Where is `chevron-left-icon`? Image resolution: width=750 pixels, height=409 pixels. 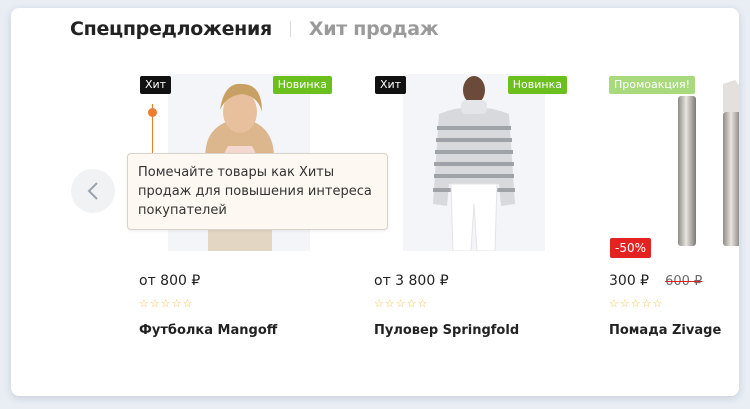 chevron-left-icon is located at coordinates (92, 191).